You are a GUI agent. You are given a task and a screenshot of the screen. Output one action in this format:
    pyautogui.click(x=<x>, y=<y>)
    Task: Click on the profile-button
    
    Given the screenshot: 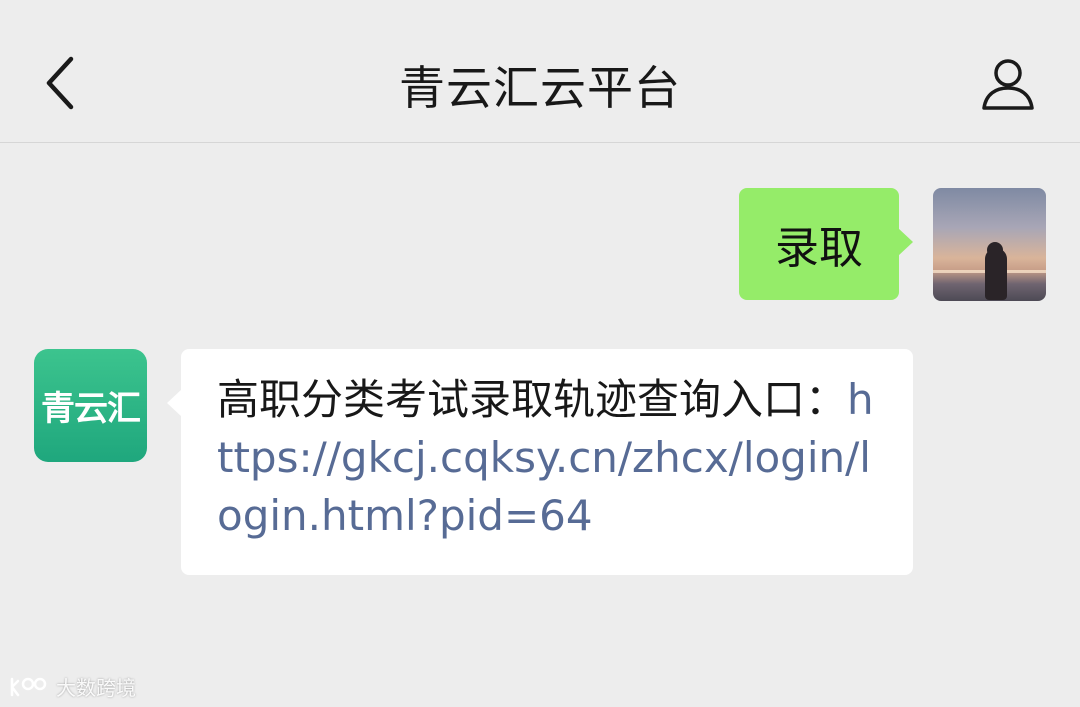 What is the action you would take?
    pyautogui.click(x=1008, y=84)
    